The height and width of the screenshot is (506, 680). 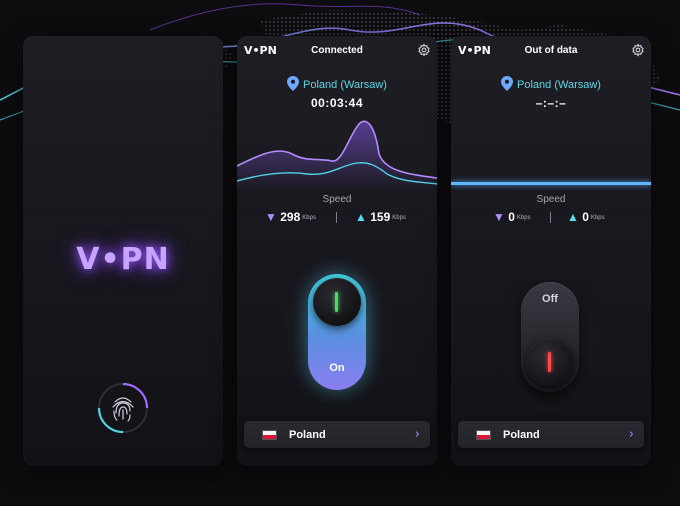 I want to click on toggle-state-label: On, so click(x=337, y=368).